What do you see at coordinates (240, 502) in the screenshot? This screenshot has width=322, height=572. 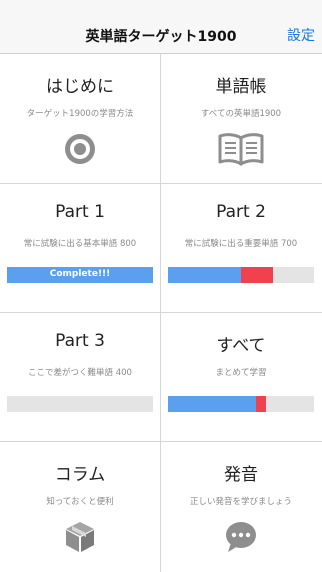 I see `menu-item-subtitle: 正しい発音を学びましょう` at bounding box center [240, 502].